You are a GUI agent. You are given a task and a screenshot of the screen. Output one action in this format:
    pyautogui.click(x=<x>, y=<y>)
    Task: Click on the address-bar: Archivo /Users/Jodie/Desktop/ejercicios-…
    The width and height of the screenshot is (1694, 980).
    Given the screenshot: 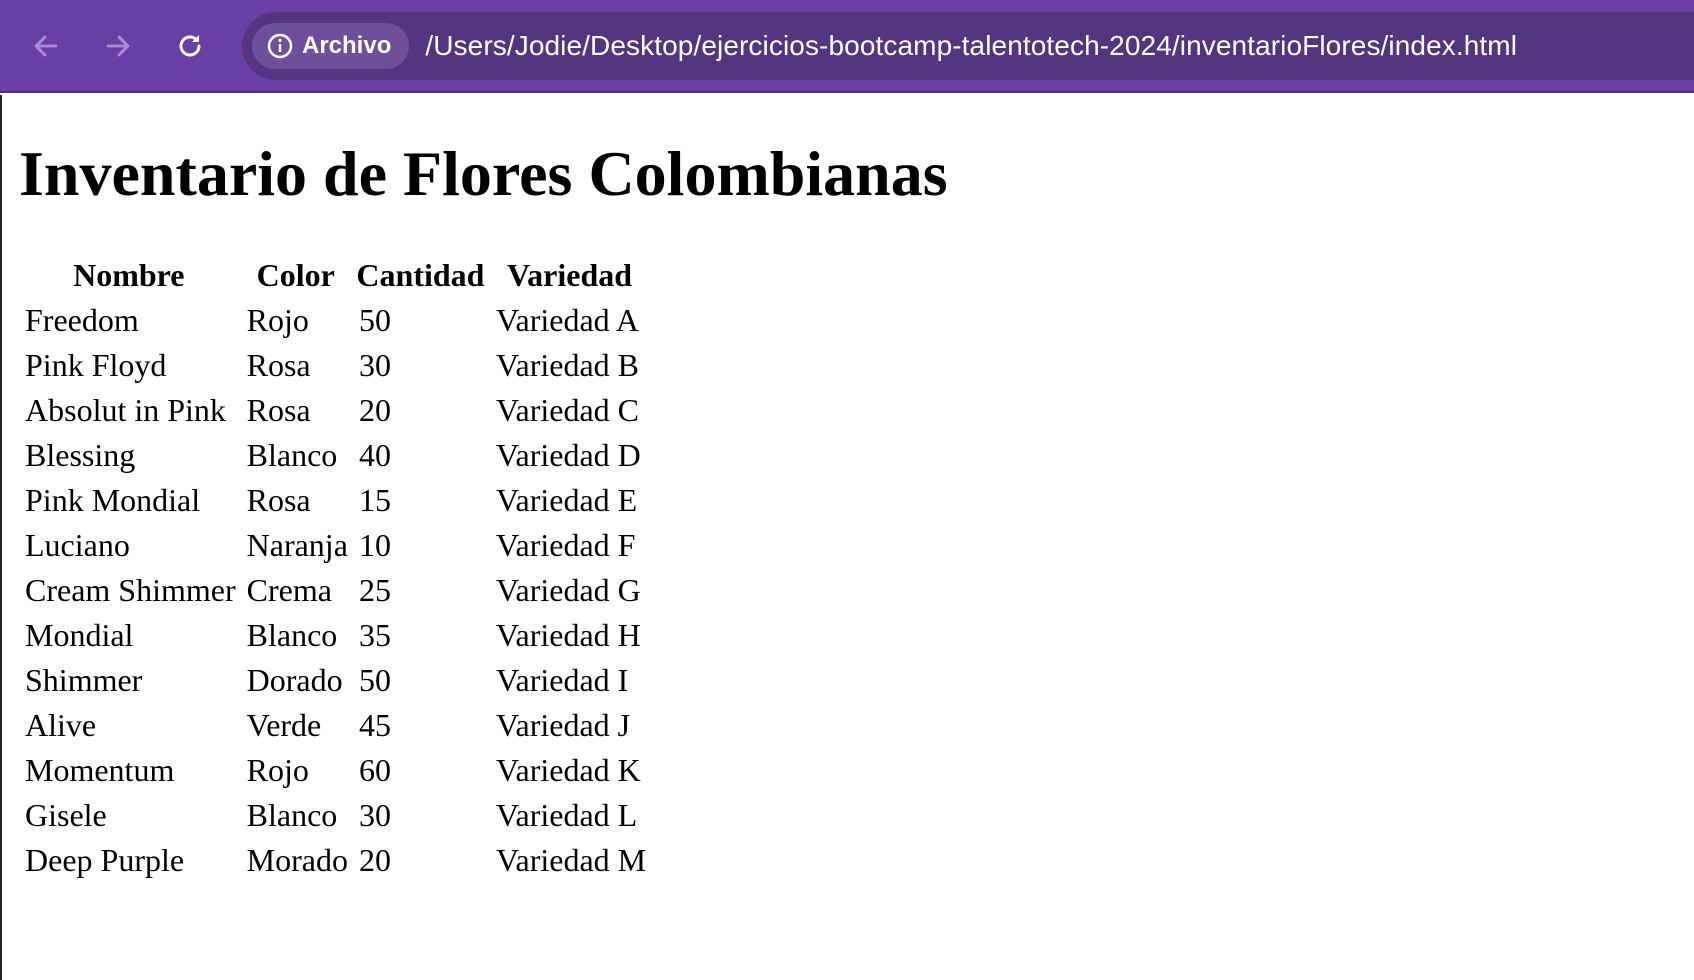 What is the action you would take?
    pyautogui.click(x=968, y=46)
    